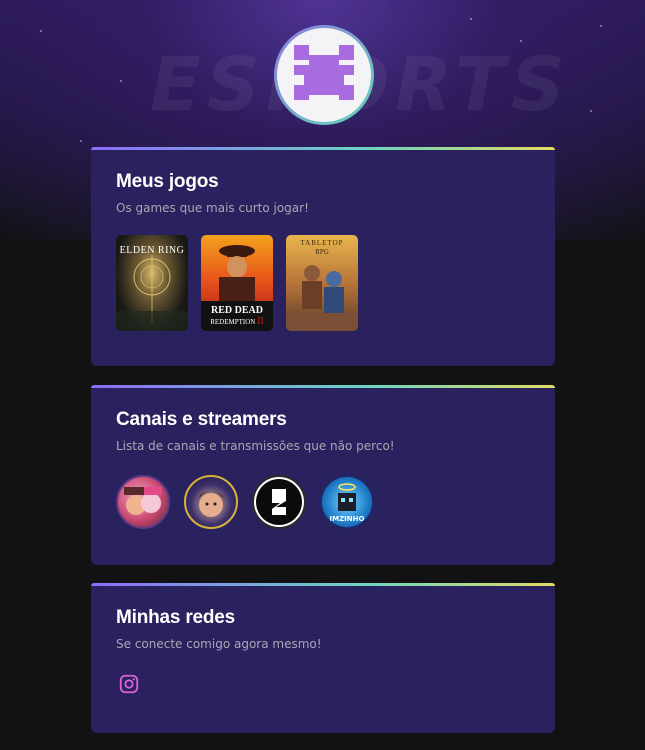 This screenshot has height=750, width=645. Describe the element at coordinates (219, 644) in the screenshot. I see `social-subtitle: Se conecte comigo agora mesmo!` at that location.